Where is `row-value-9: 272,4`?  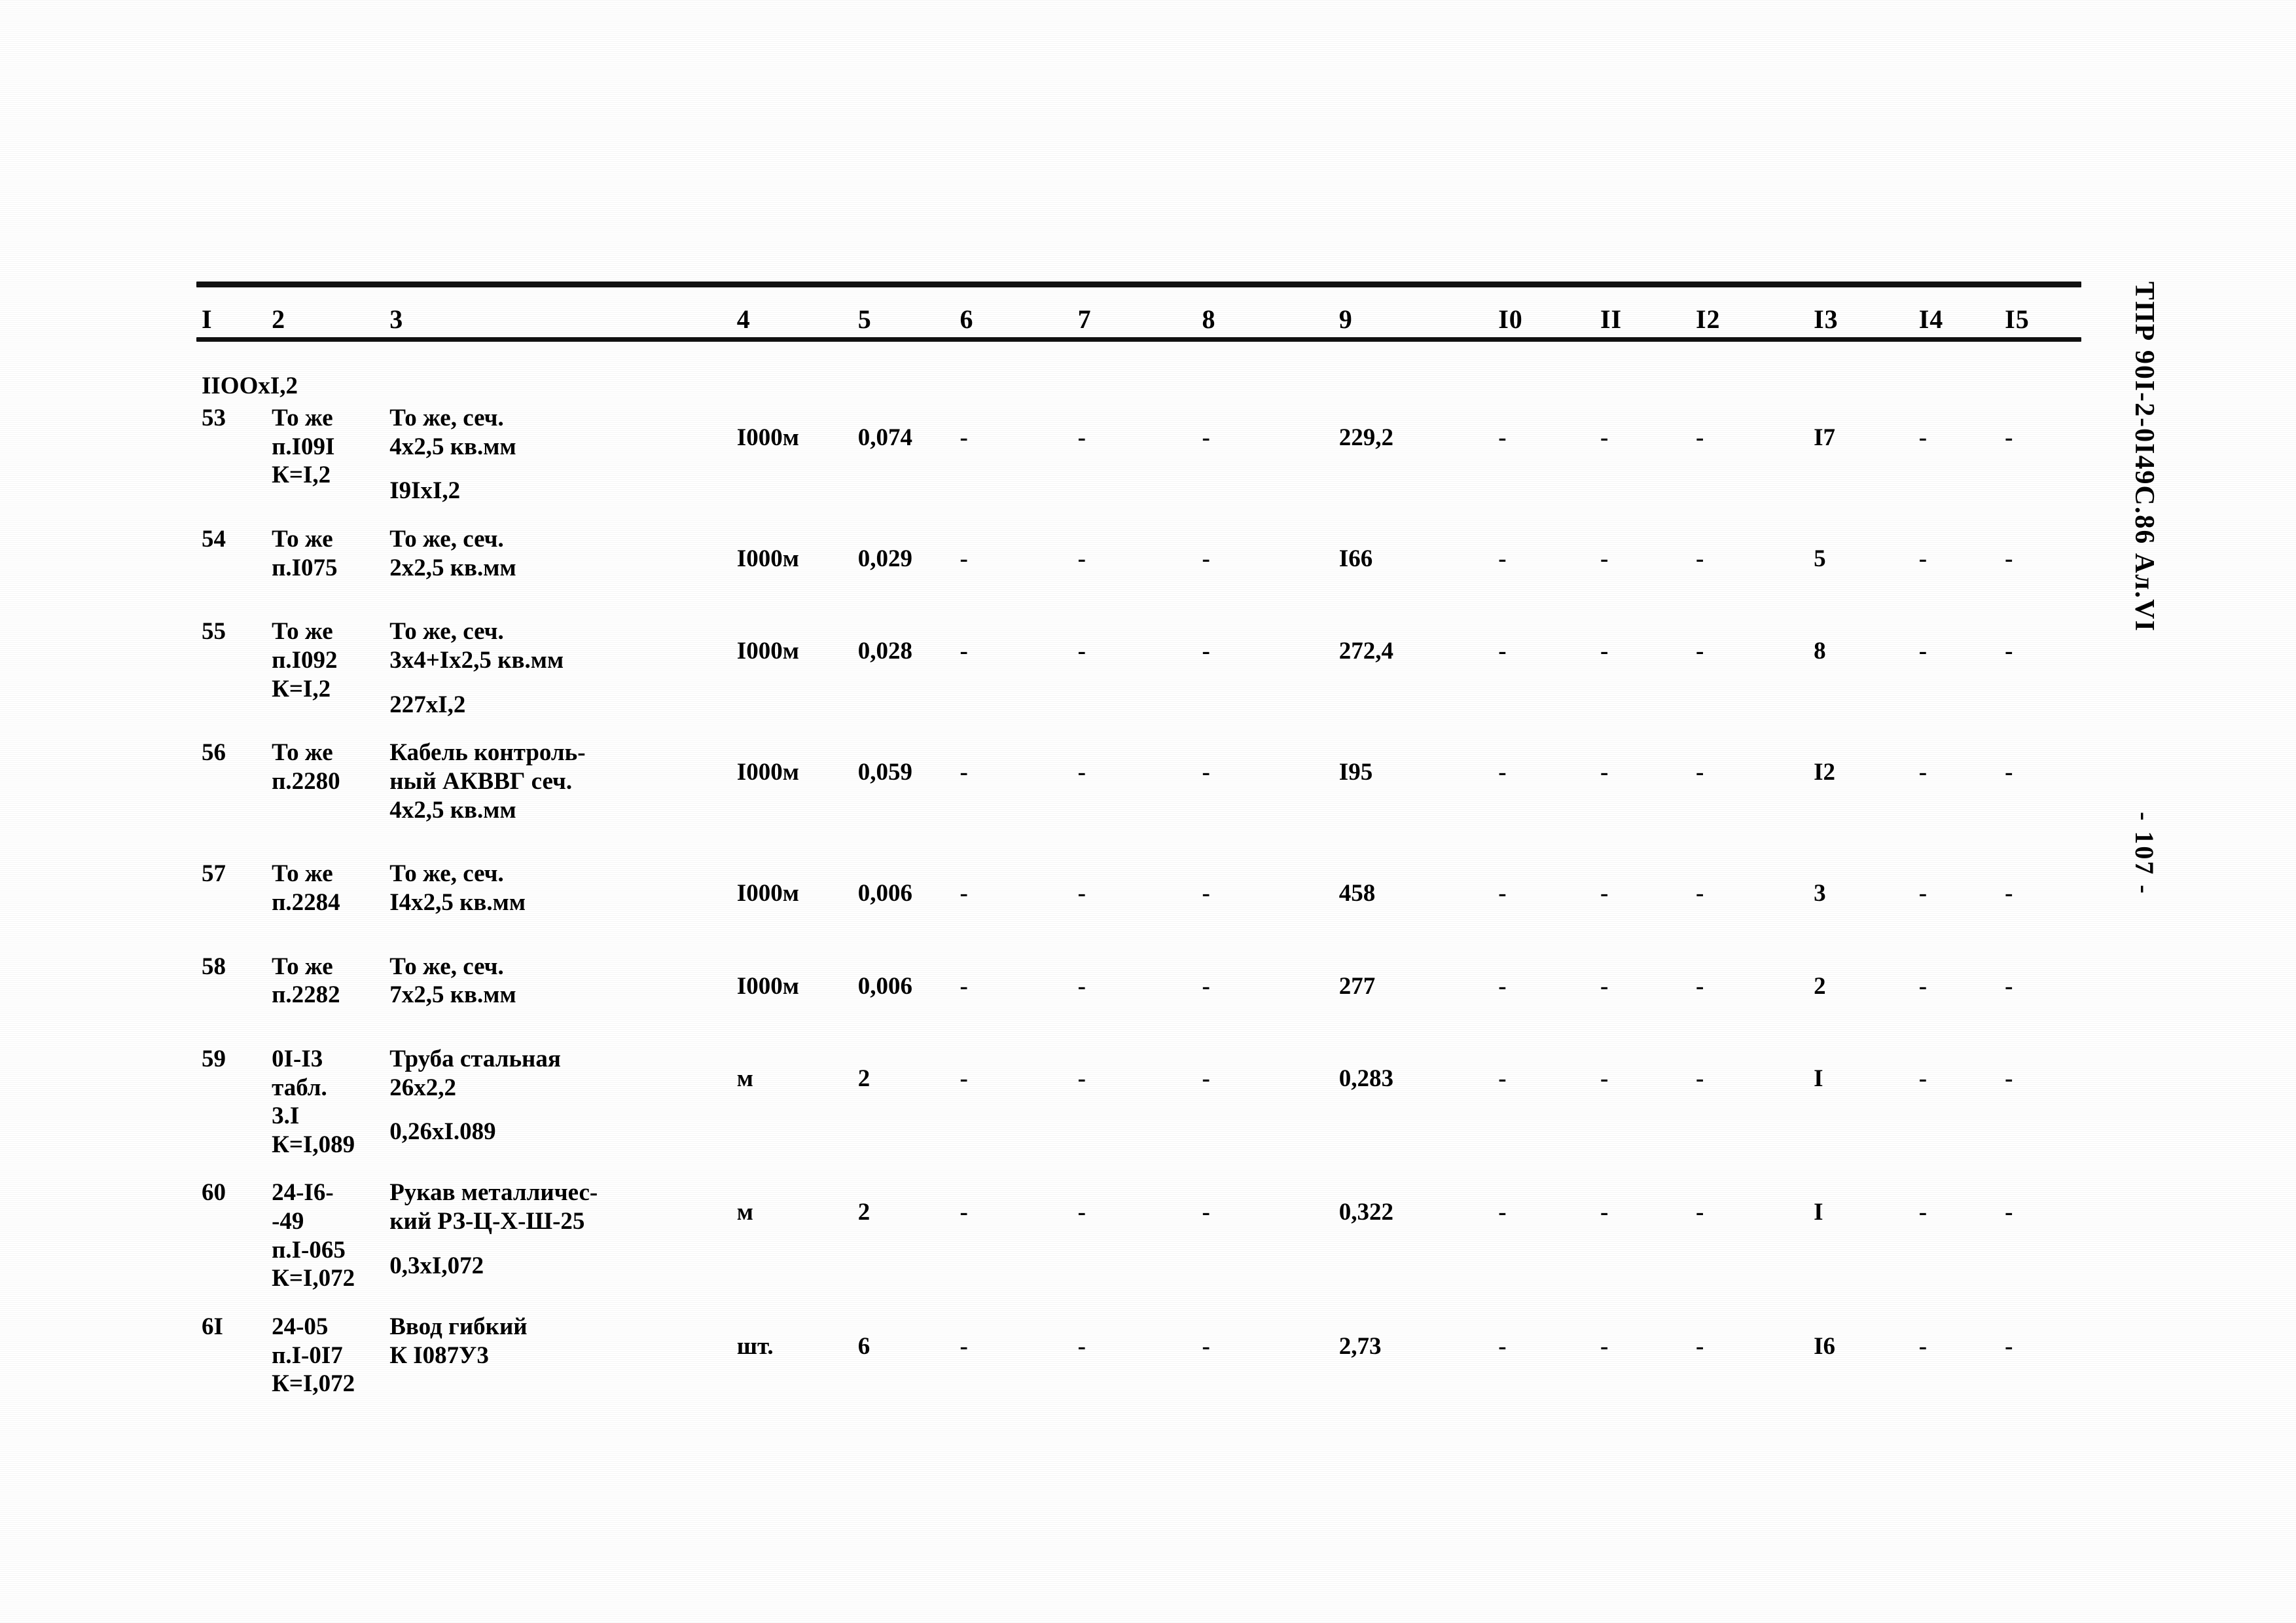 row-value-9: 272,4 is located at coordinates (1366, 651).